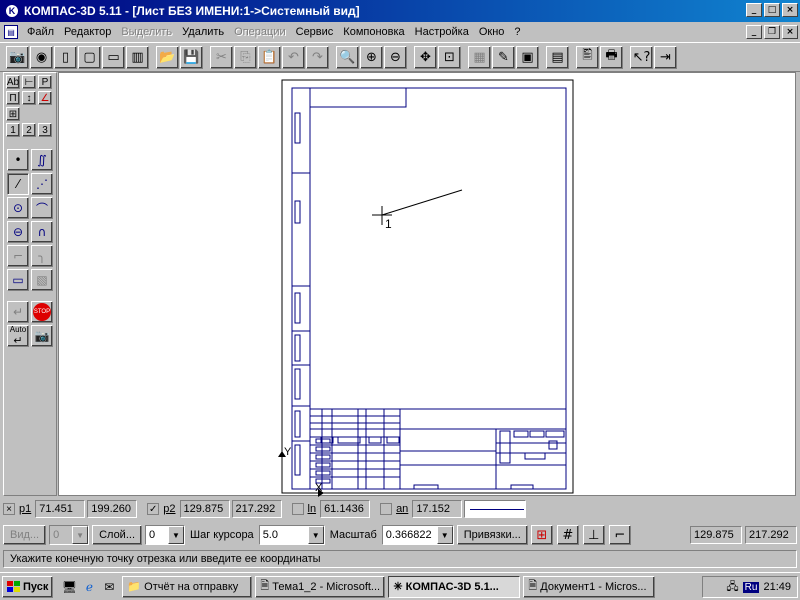  Describe the element at coordinates (449, 57) in the screenshot. I see `show-all-icon: ⊡` at that location.